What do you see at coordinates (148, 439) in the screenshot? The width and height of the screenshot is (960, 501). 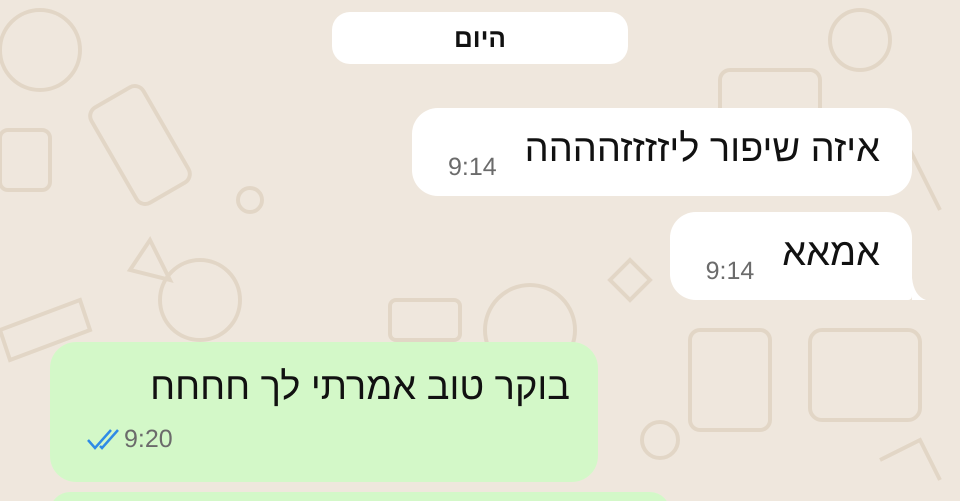 I see `message-time: 9:20` at bounding box center [148, 439].